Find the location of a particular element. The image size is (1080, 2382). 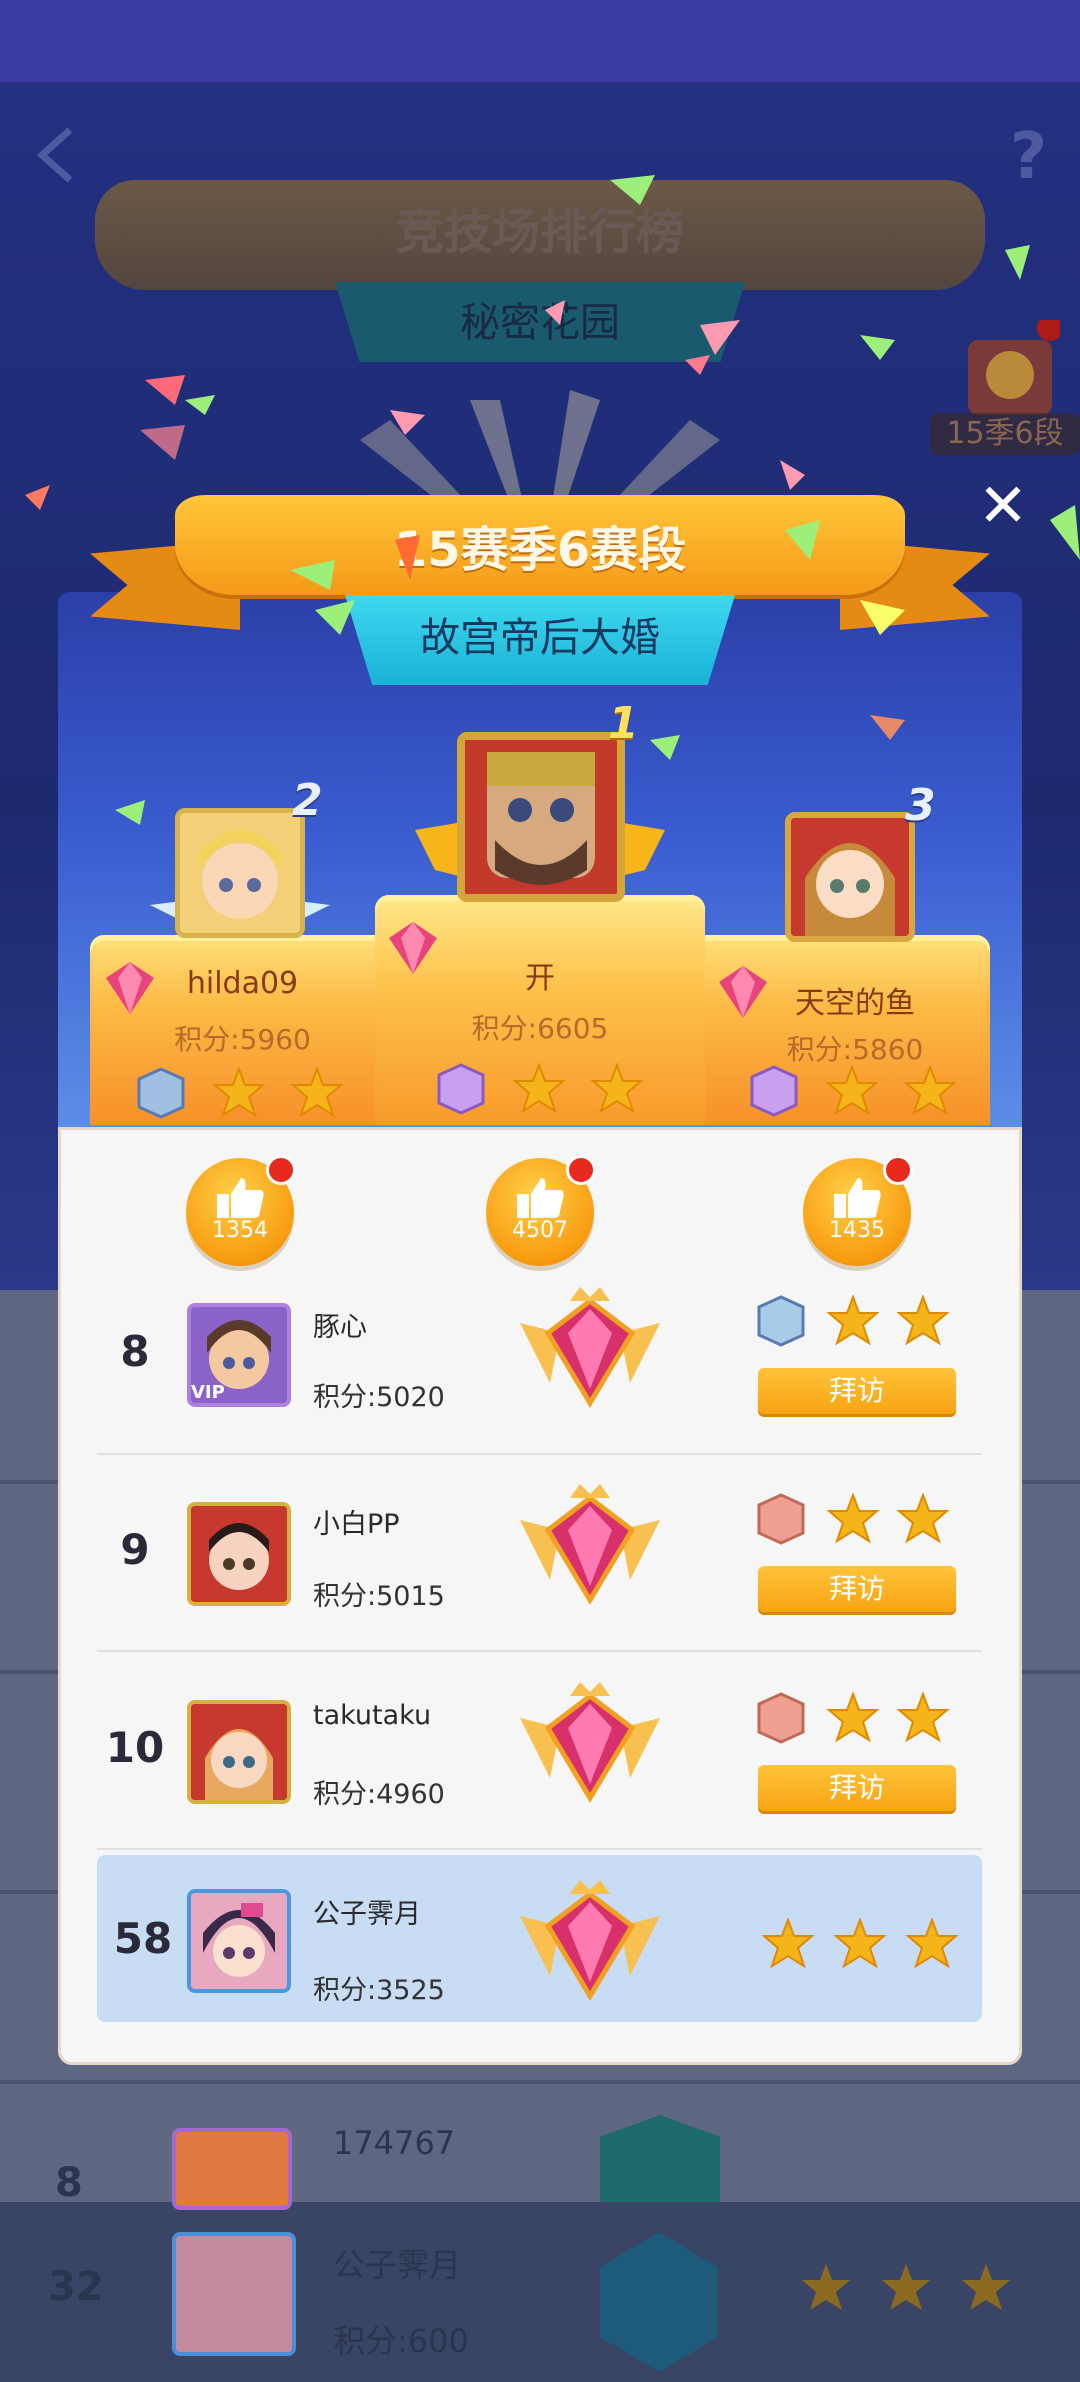

bg-my-medals is located at coordinates (930, 2288).